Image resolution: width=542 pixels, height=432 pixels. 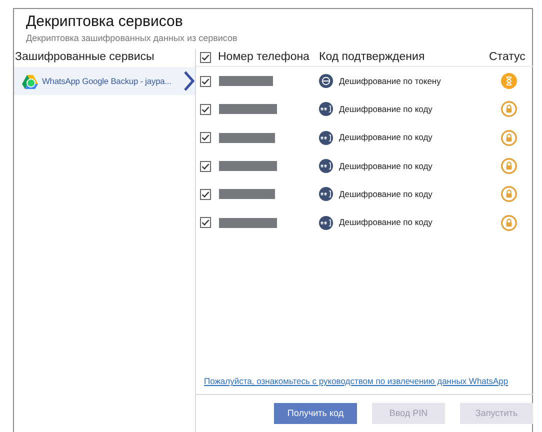 What do you see at coordinates (105, 22) in the screenshot?
I see `window-title: Декриптовка сервисов` at bounding box center [105, 22].